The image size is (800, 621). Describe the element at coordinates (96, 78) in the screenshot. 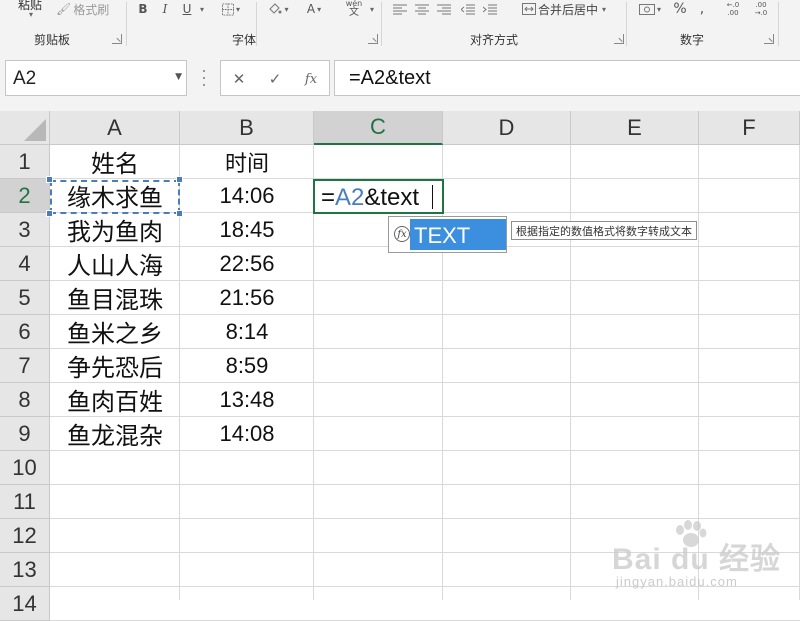

I see `name-box: A2 ▼` at that location.